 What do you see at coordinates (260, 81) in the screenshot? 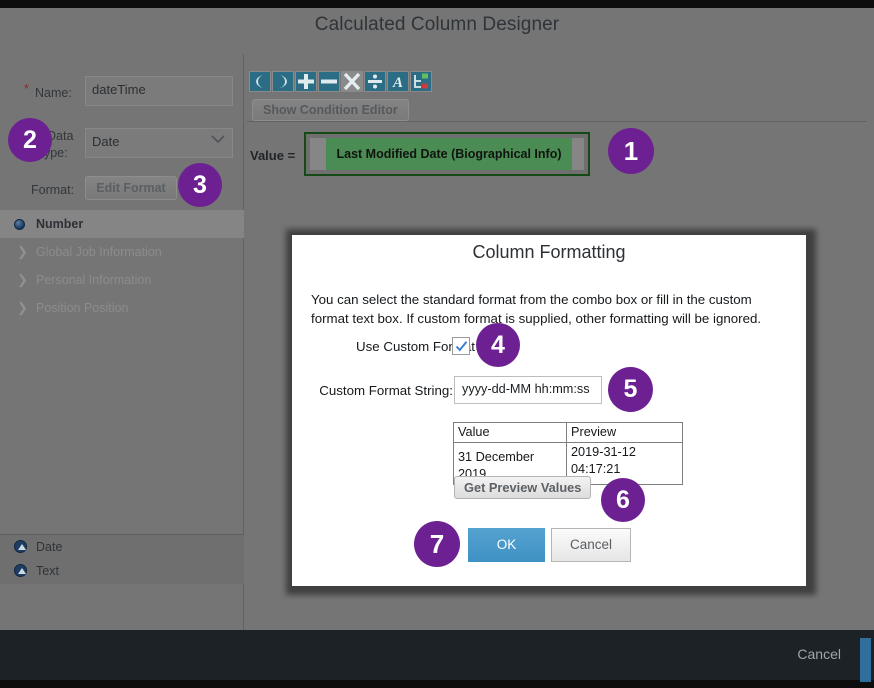
I see `left-paren-icon` at bounding box center [260, 81].